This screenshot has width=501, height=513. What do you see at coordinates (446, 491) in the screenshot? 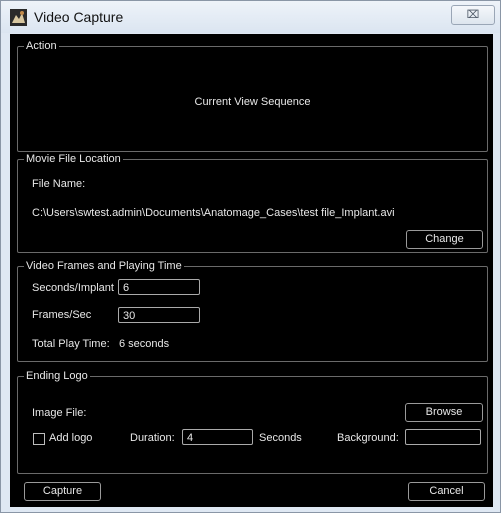
I see `cancel-button: Cancel` at bounding box center [446, 491].